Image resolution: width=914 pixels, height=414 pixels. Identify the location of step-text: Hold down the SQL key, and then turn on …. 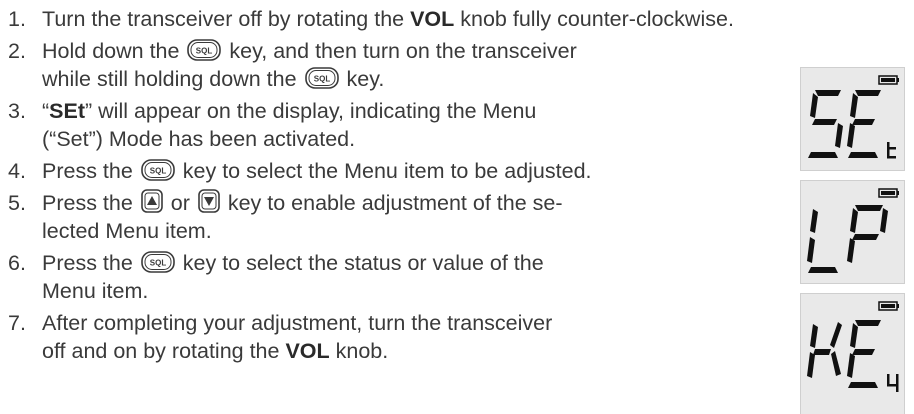
(309, 51).